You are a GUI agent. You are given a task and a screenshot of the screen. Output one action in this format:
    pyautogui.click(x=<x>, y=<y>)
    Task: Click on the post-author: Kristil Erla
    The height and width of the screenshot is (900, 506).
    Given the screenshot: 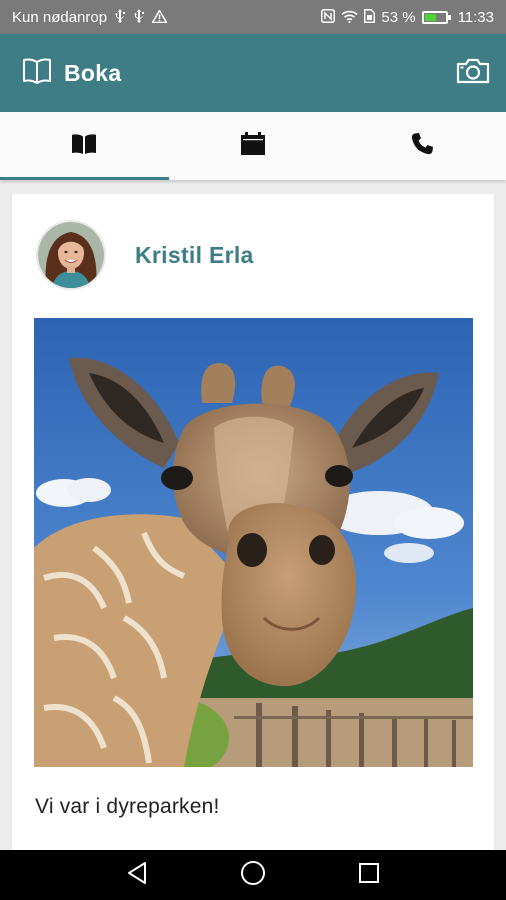 What is the action you would take?
    pyautogui.click(x=145, y=255)
    